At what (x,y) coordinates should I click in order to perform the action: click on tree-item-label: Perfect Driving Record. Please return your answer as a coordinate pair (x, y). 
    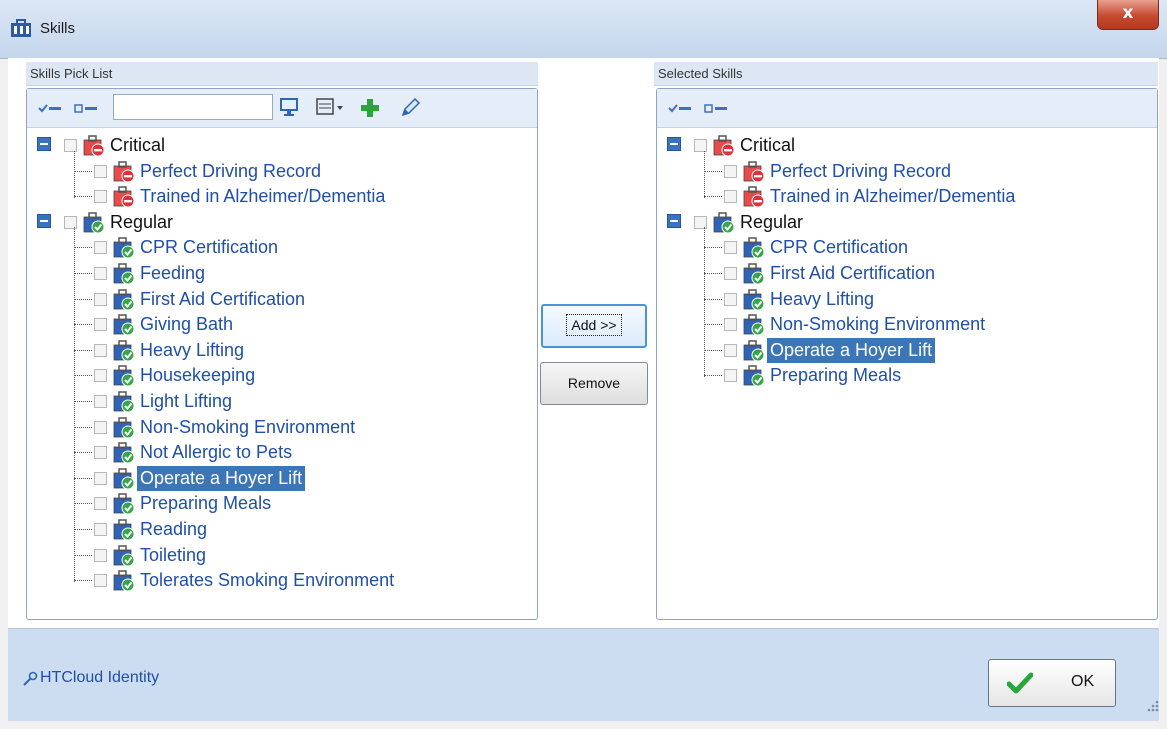
    Looking at the image, I should click on (861, 170).